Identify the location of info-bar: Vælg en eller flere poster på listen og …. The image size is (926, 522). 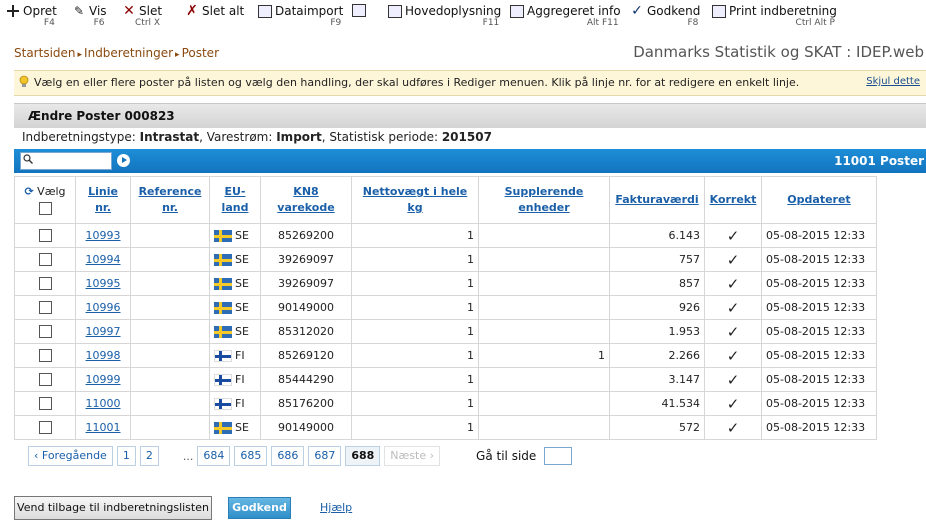
(470, 83).